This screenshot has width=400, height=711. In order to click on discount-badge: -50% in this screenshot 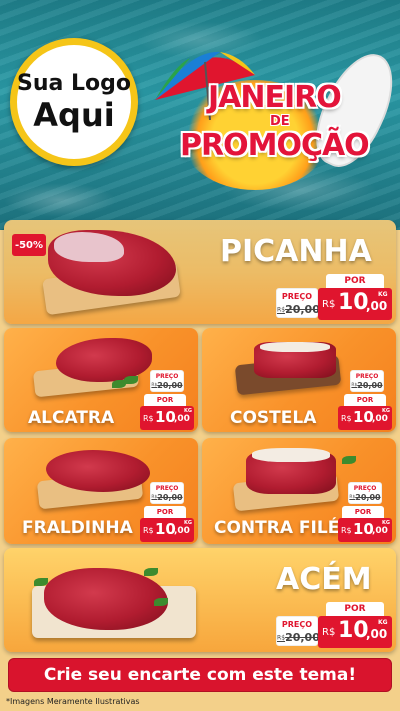, I will do `click(29, 245)`.